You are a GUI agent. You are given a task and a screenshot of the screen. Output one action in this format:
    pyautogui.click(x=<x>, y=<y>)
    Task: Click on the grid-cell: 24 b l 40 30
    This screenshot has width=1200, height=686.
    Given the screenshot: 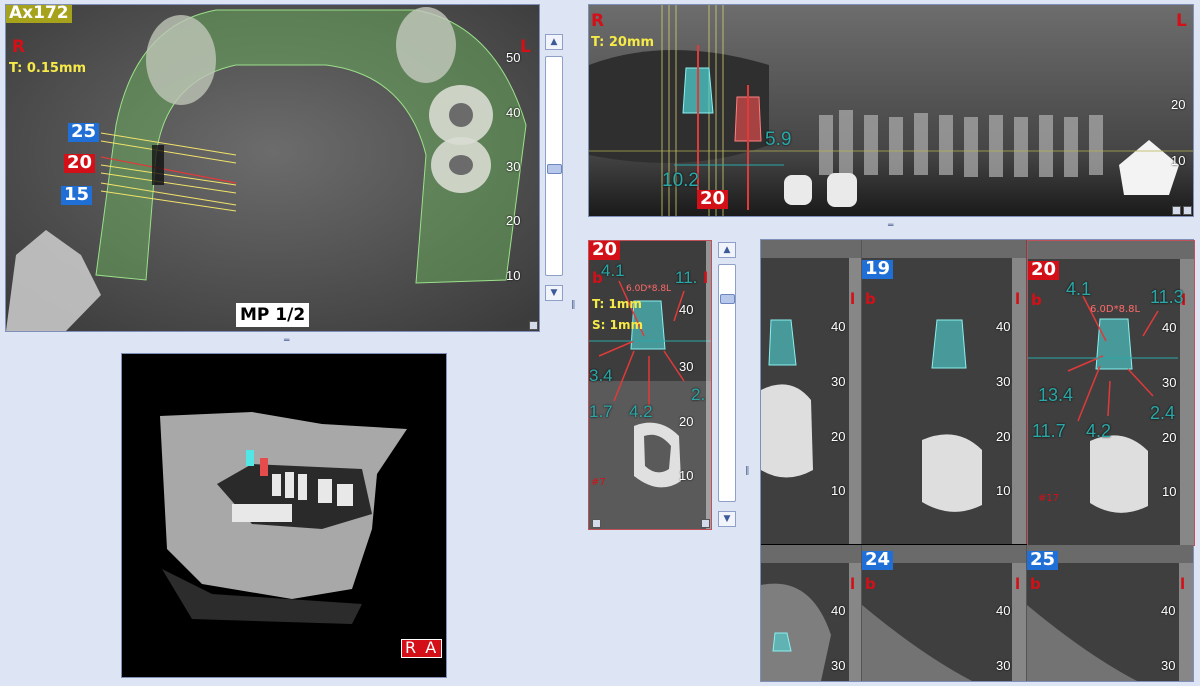 What is the action you would take?
    pyautogui.click(x=944, y=613)
    